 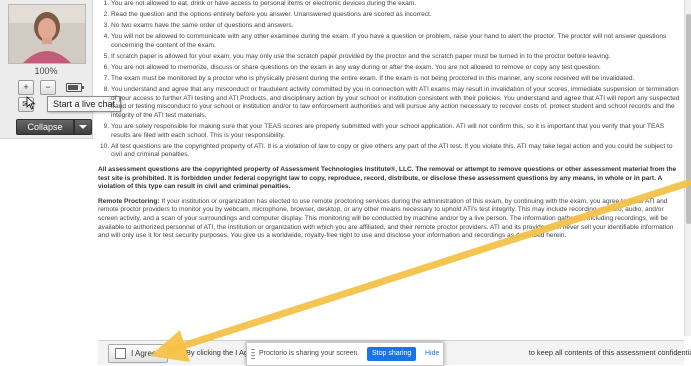 What do you see at coordinates (688, 119) in the screenshot?
I see `scrollbar-thumb` at bounding box center [688, 119].